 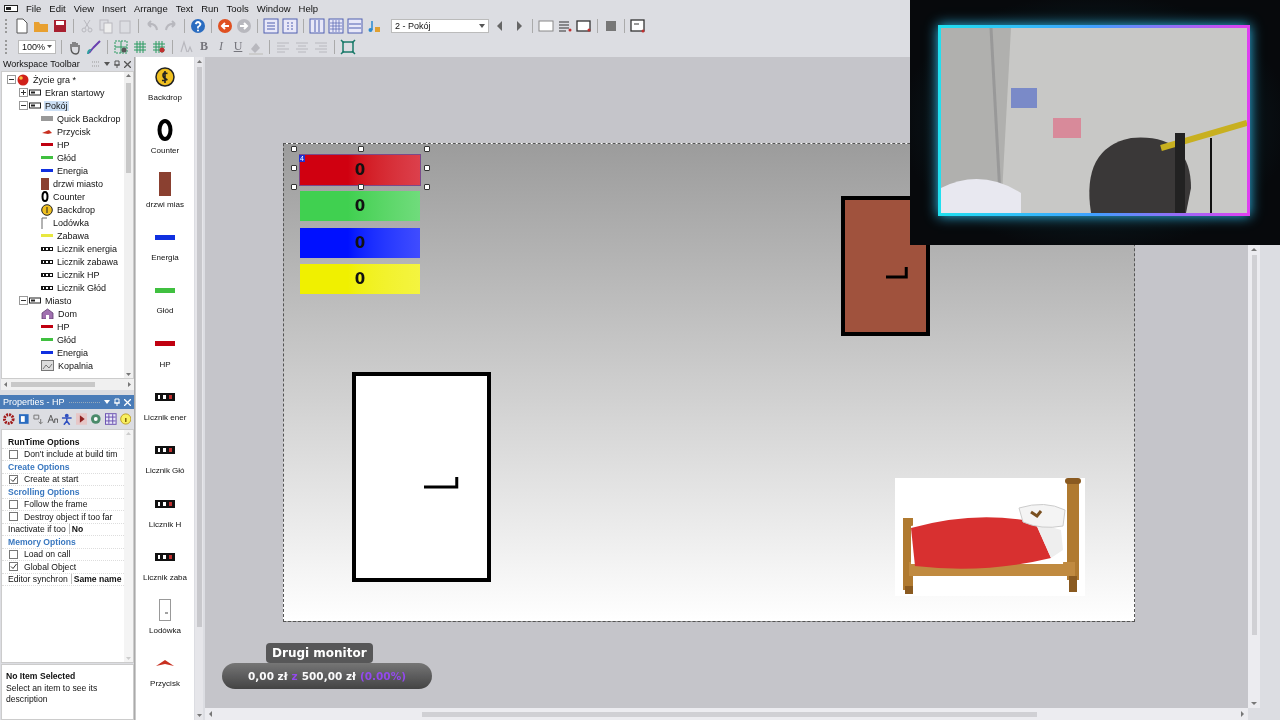 I want to click on italic-button: I, so click(x=221, y=46).